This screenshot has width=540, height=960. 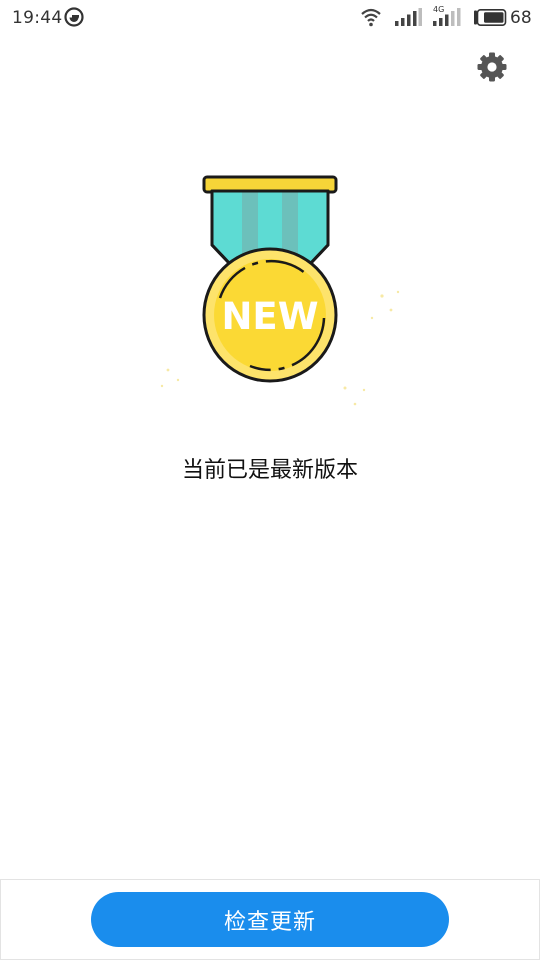 I want to click on signal-strength-4g-icon, so click(x=447, y=17).